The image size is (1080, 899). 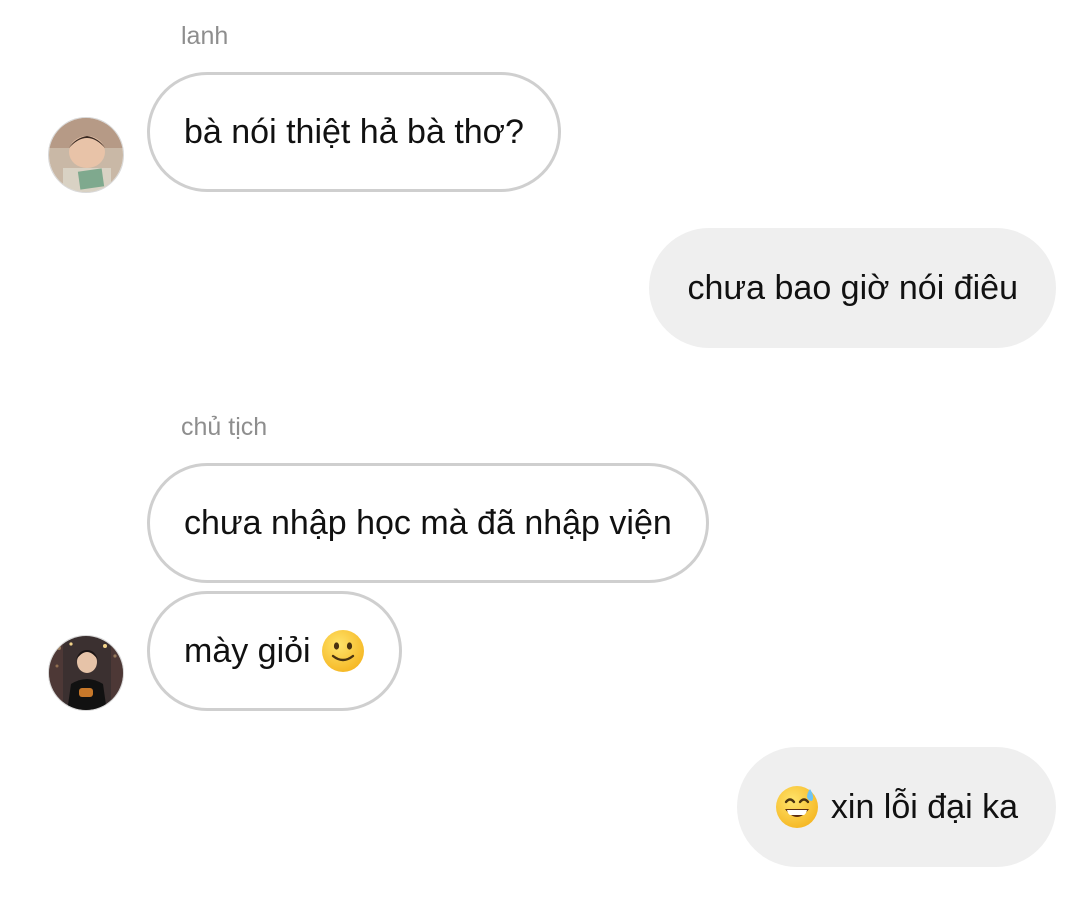 I want to click on message-text: xin lỗi đại ka, so click(x=924, y=807).